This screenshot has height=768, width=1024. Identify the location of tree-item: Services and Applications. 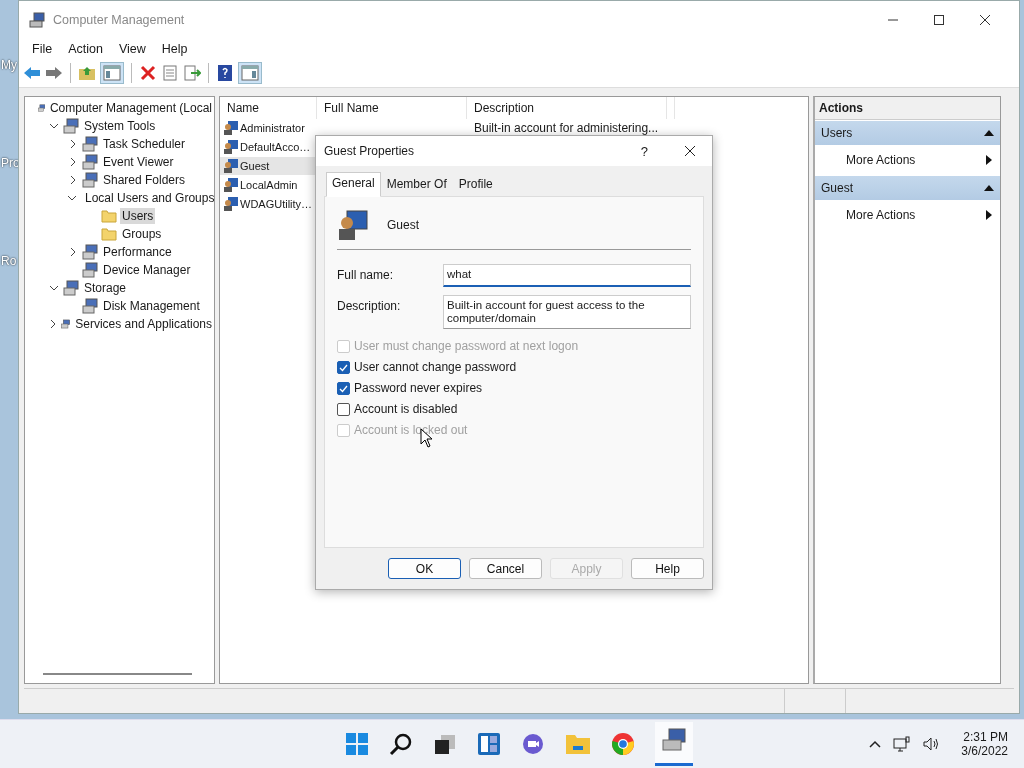
(143, 324).